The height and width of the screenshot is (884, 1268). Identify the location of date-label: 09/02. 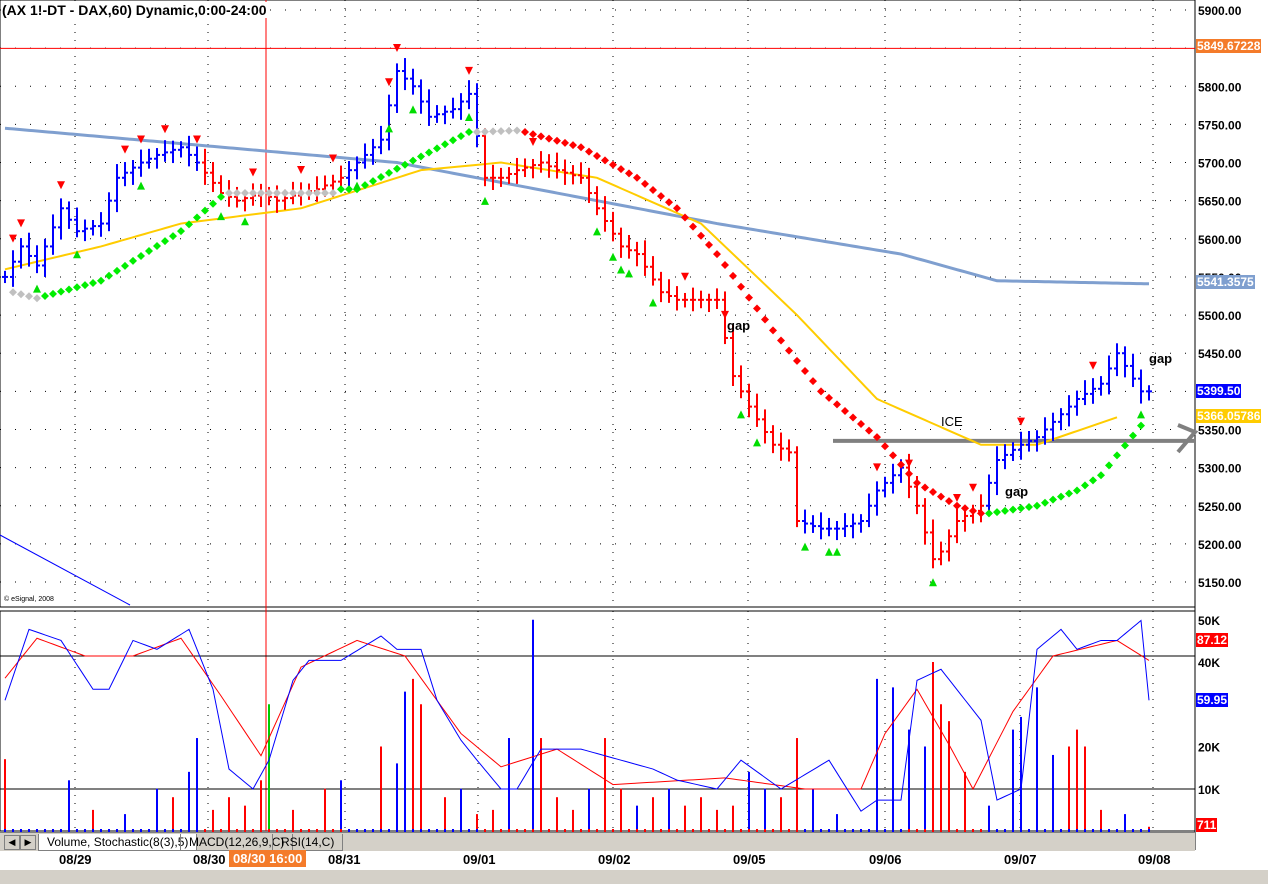
(614, 859).